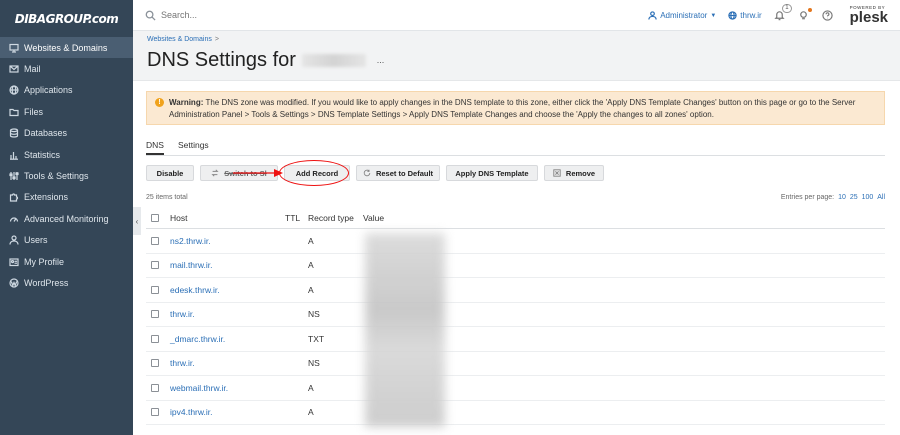 The width and height of the screenshot is (900, 435). What do you see at coordinates (44, 261) in the screenshot?
I see `sidebar-item-label: My Profile` at bounding box center [44, 261].